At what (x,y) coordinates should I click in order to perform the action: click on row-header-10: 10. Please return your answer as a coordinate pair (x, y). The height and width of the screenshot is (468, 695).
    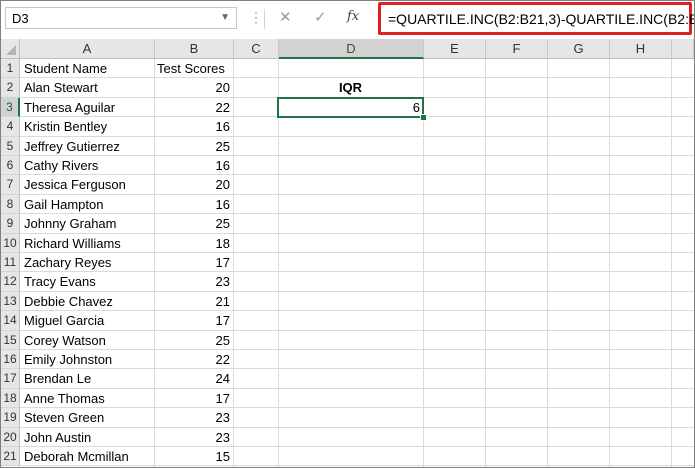
    Looking at the image, I should click on (10, 243).